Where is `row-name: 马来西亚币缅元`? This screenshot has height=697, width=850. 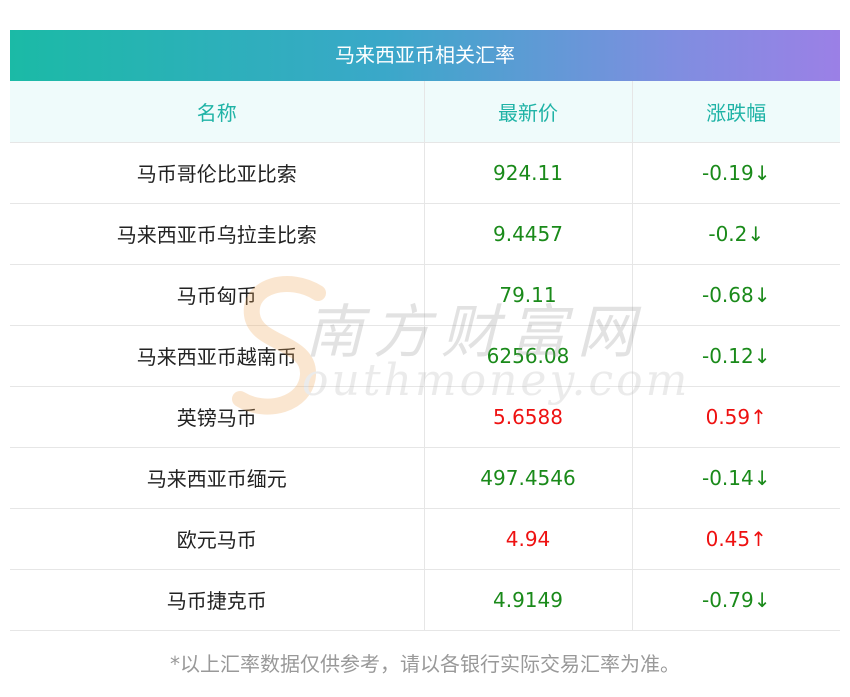
row-name: 马来西亚币缅元 is located at coordinates (217, 478).